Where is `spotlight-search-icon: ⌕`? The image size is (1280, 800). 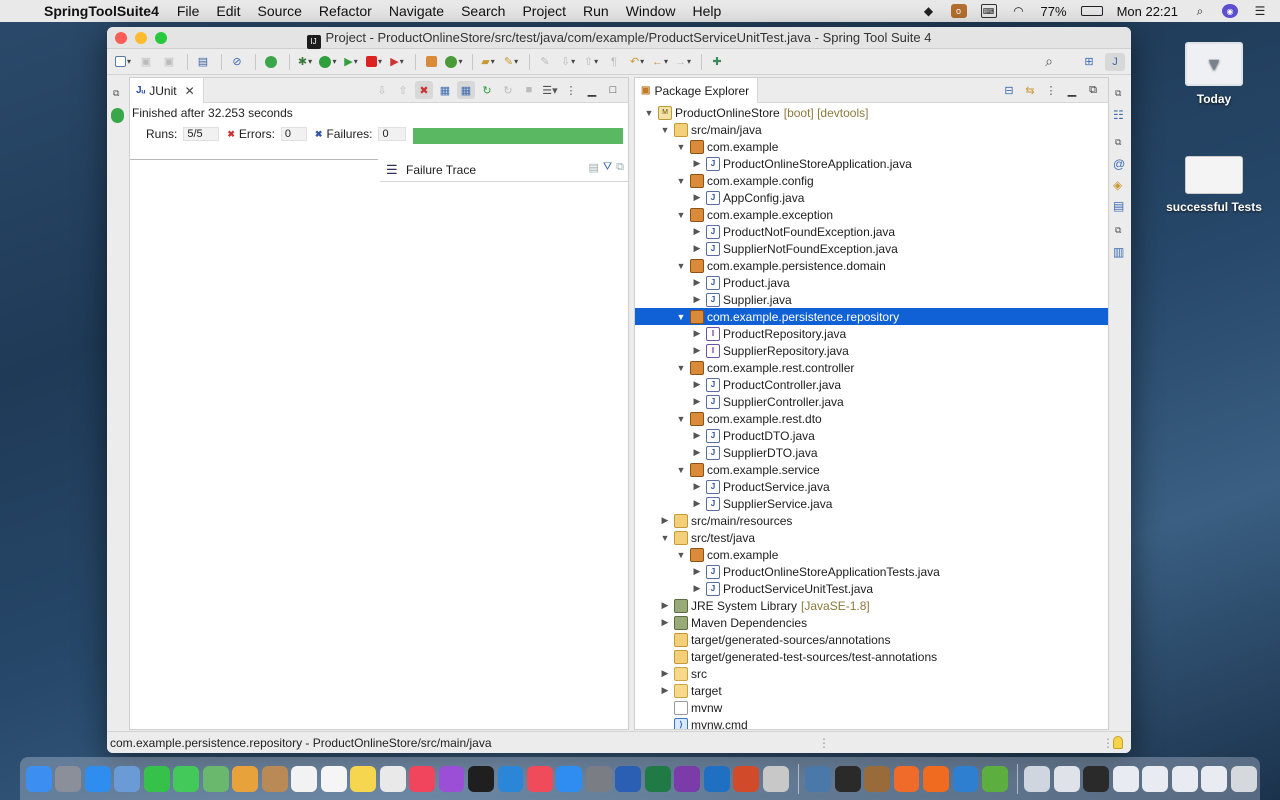 spotlight-search-icon: ⌕ is located at coordinates (1200, 11).